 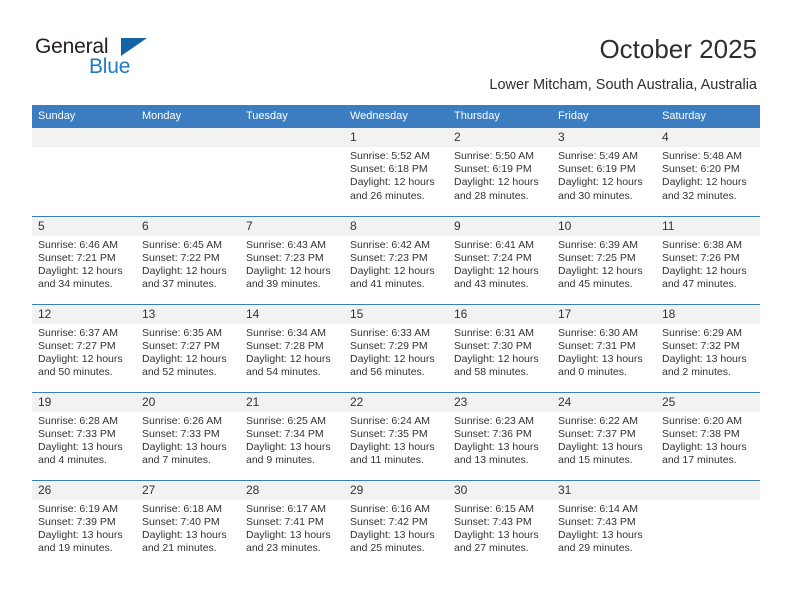 I want to click on sunrise-text: Sunrise: 6:30 AM, so click(x=598, y=332).